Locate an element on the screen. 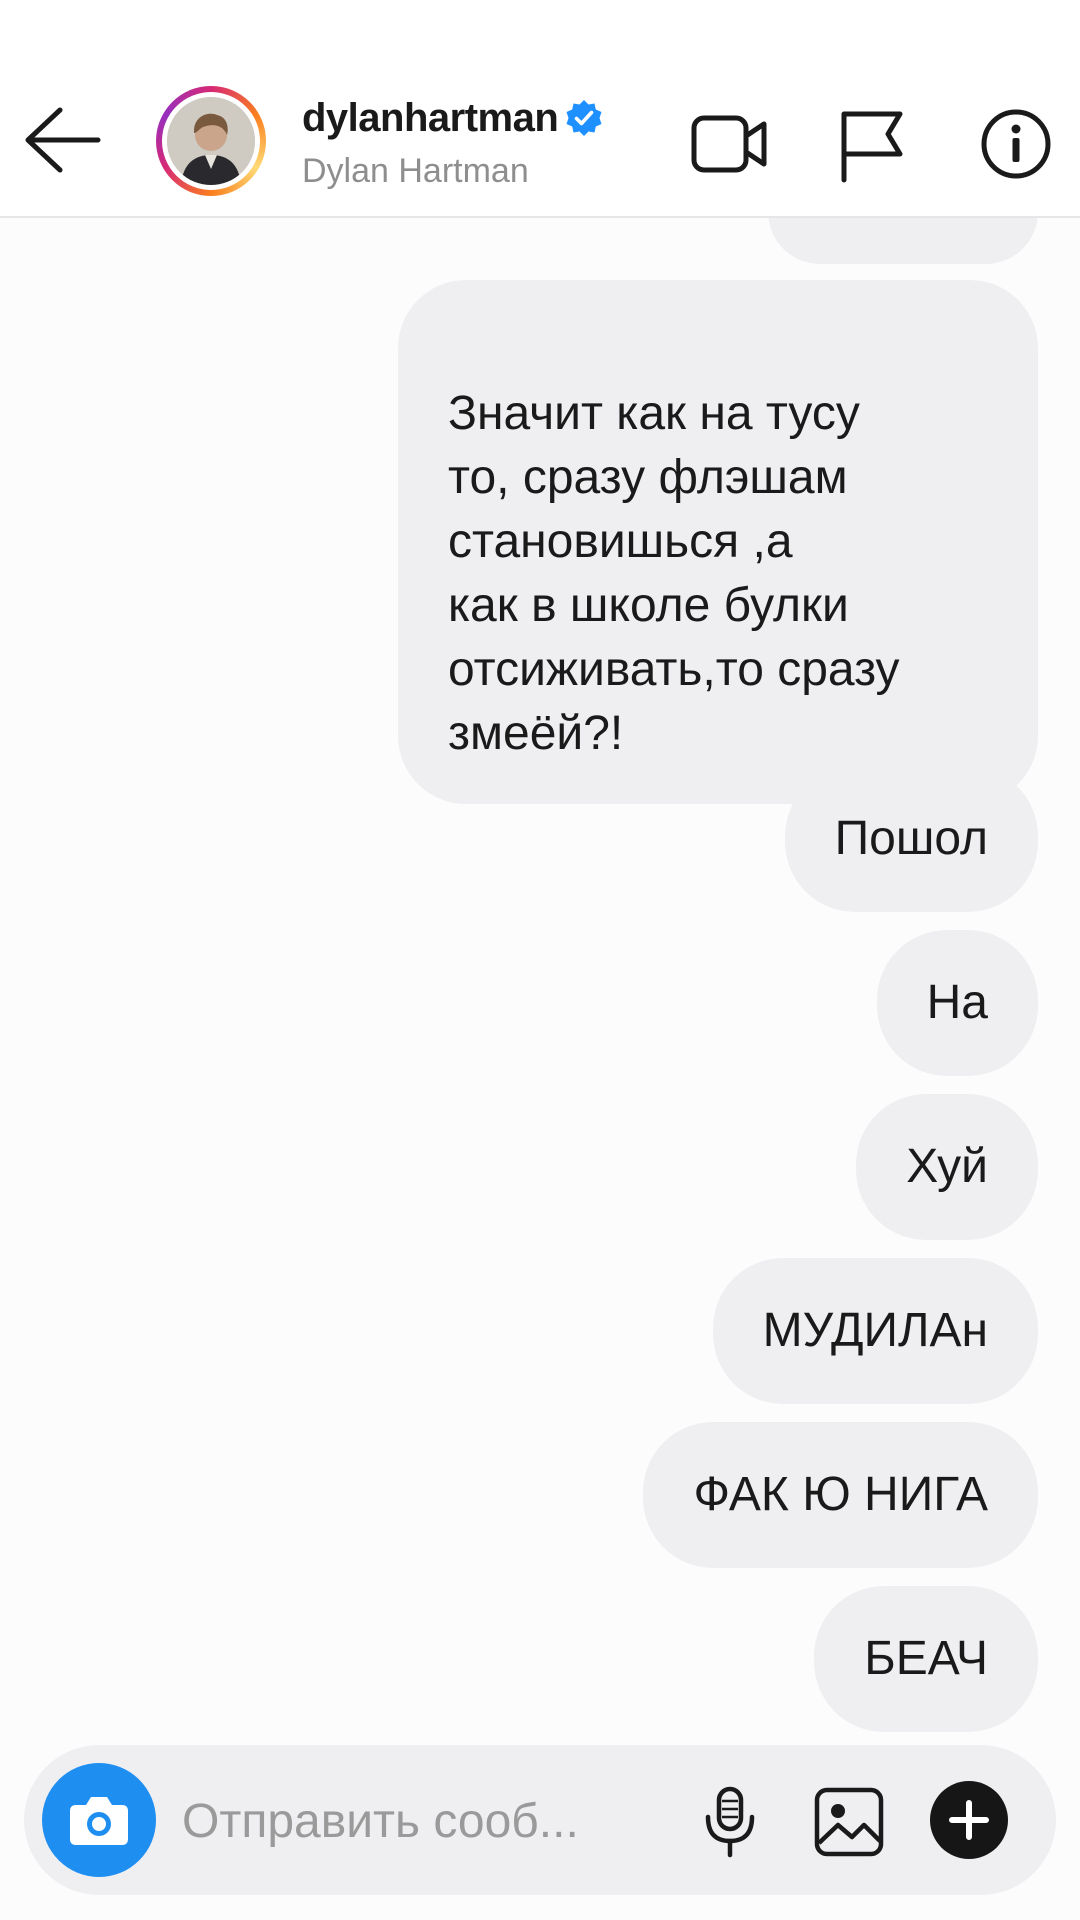 The width and height of the screenshot is (1080, 1920). message-text: МУДИЛАн is located at coordinates (875, 1330).